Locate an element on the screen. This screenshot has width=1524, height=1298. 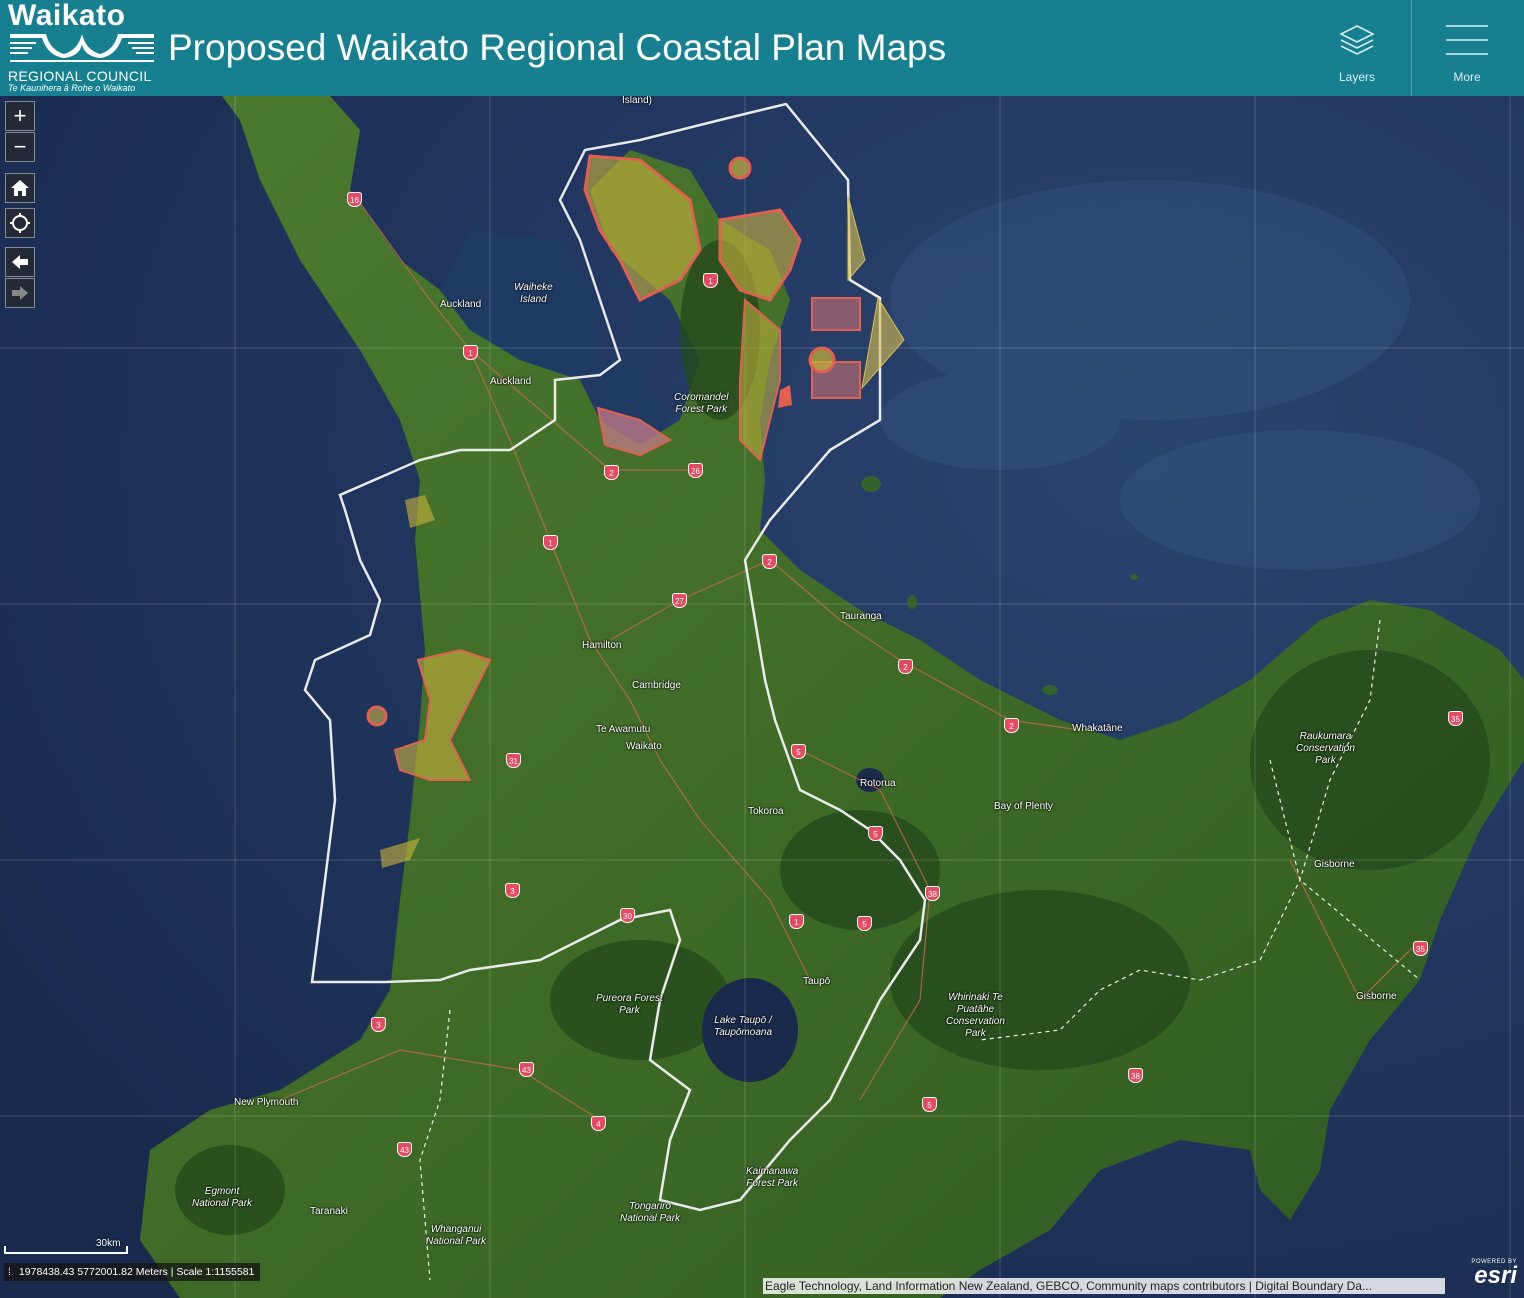
home-icon is located at coordinates (20, 188).